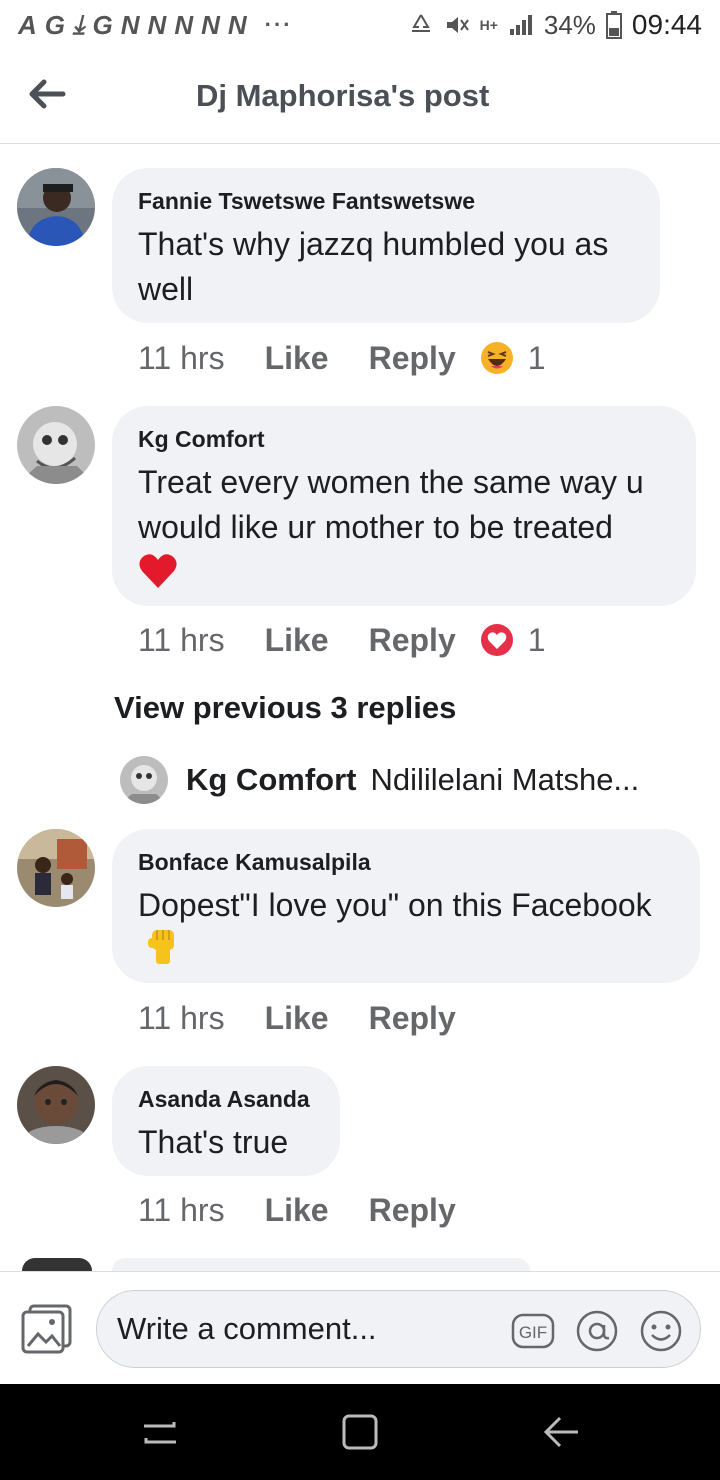 The width and height of the screenshot is (720, 1480). I want to click on comment-input-box: GIF, so click(398, 1329).